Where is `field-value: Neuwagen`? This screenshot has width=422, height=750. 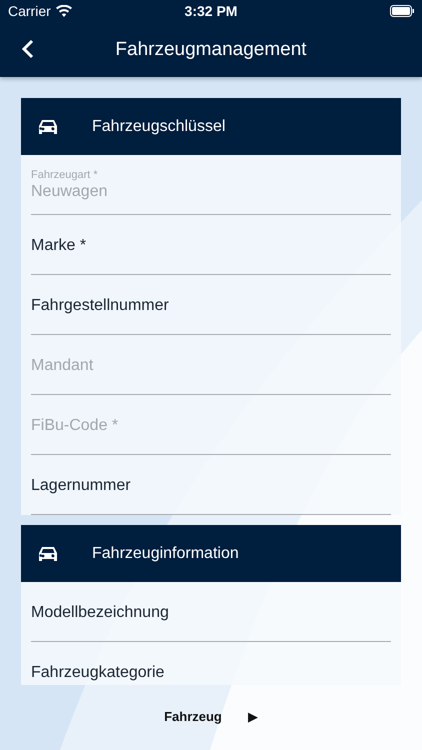 field-value: Neuwagen is located at coordinates (69, 191).